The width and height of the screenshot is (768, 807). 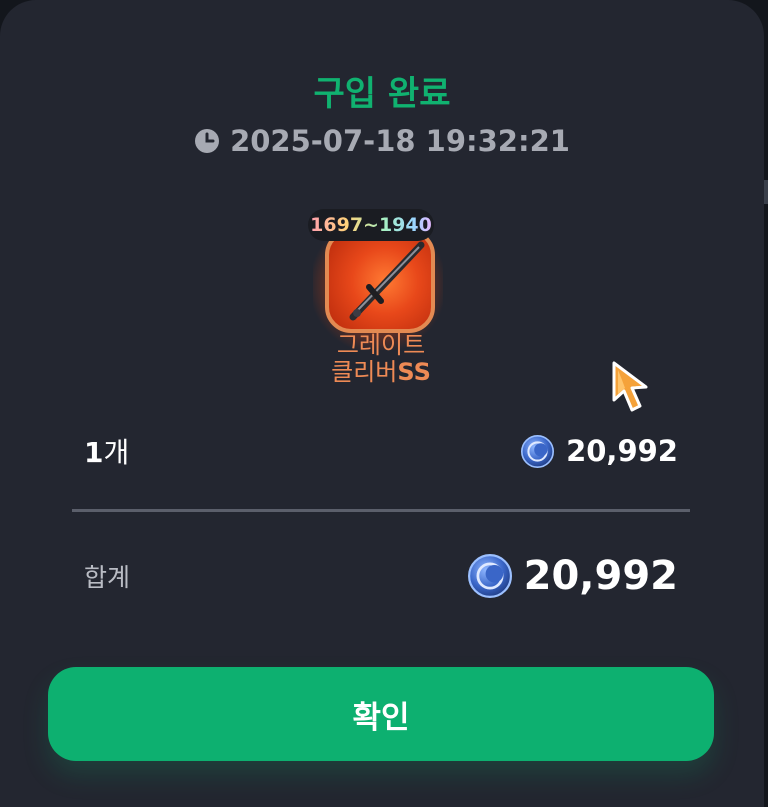 What do you see at coordinates (381, 510) in the screenshot?
I see `divider` at bounding box center [381, 510].